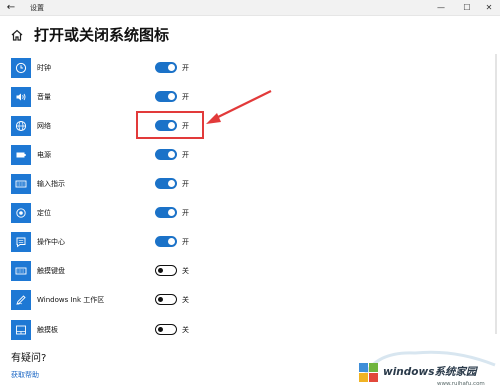  What do you see at coordinates (21, 242) in the screenshot?
I see `action-center-icon` at bounding box center [21, 242].